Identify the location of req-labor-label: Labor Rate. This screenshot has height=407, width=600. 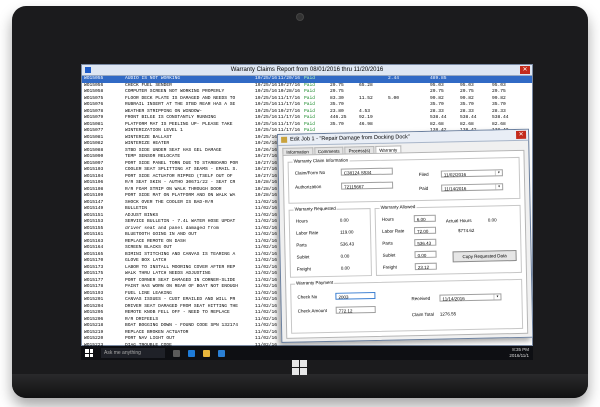
(307, 233).